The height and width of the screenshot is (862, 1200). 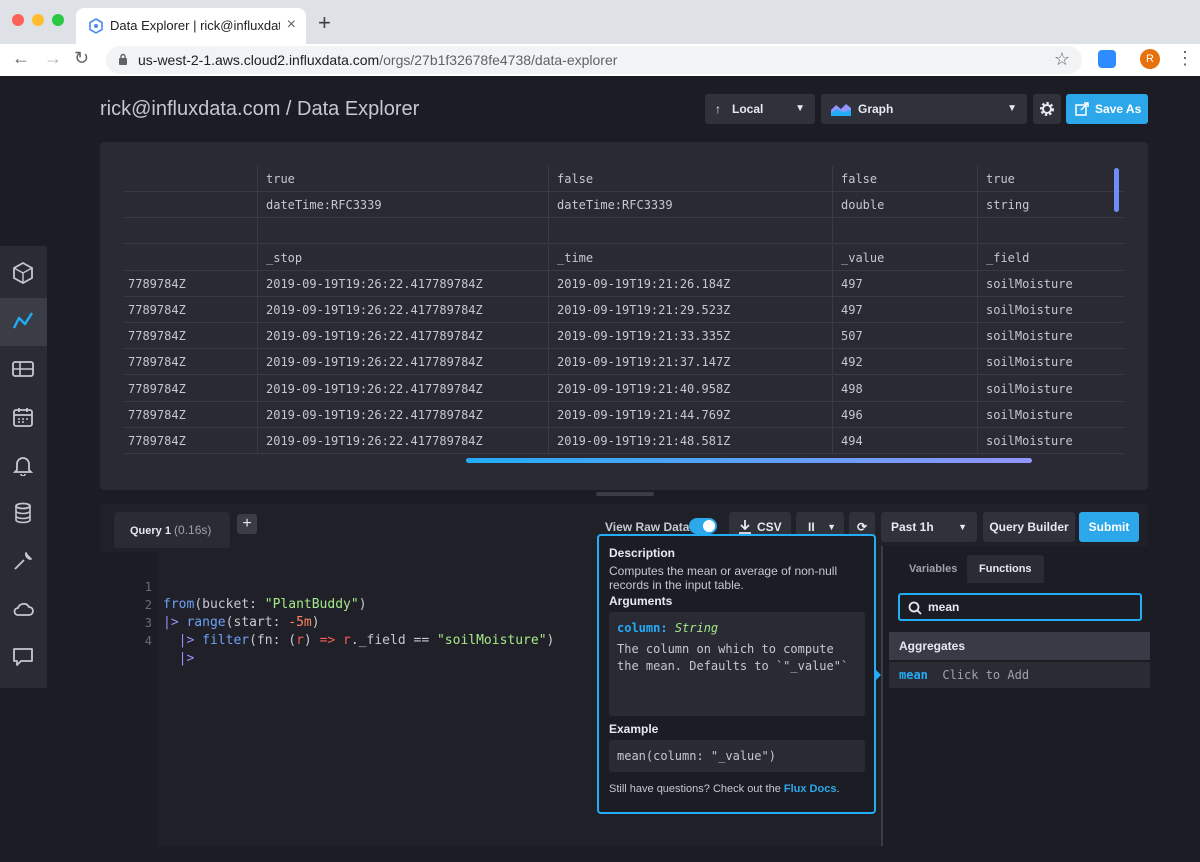 I want to click on settings-button, so click(x=1047, y=109).